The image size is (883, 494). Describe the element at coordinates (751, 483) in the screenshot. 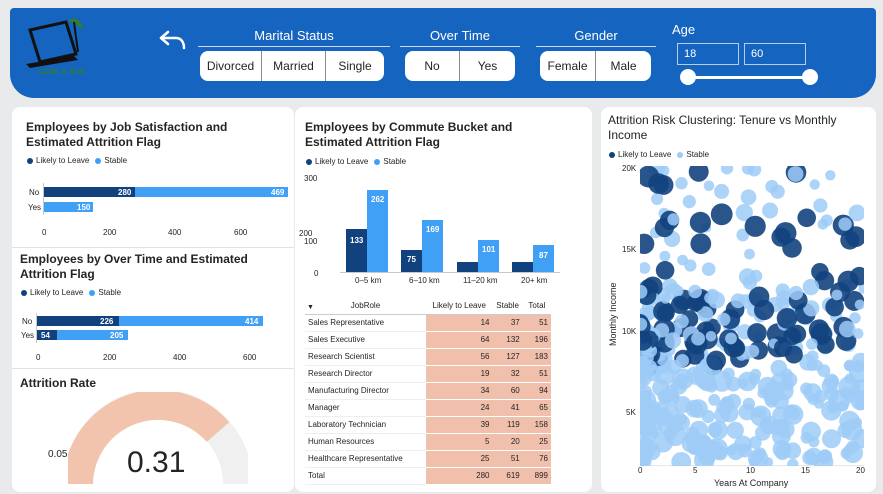

I see `x-axis-label: Years At Company` at that location.